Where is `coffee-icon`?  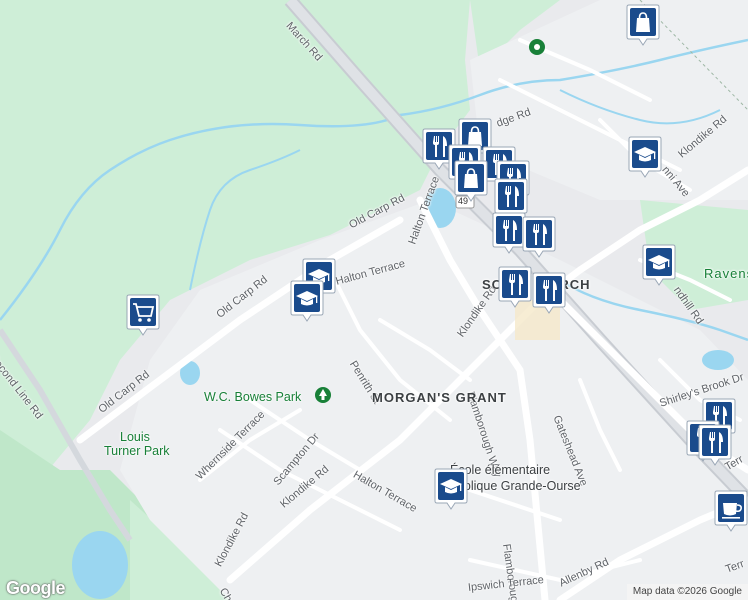
coffee-icon is located at coordinates (731, 511).